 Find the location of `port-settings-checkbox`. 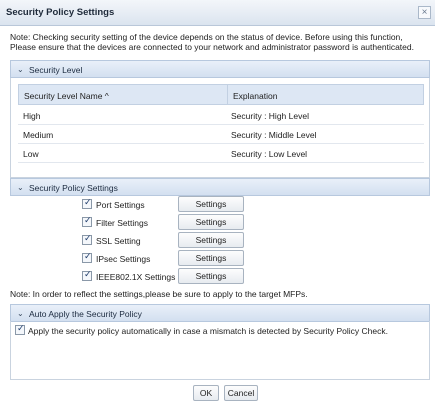

port-settings-checkbox is located at coordinates (87, 203).